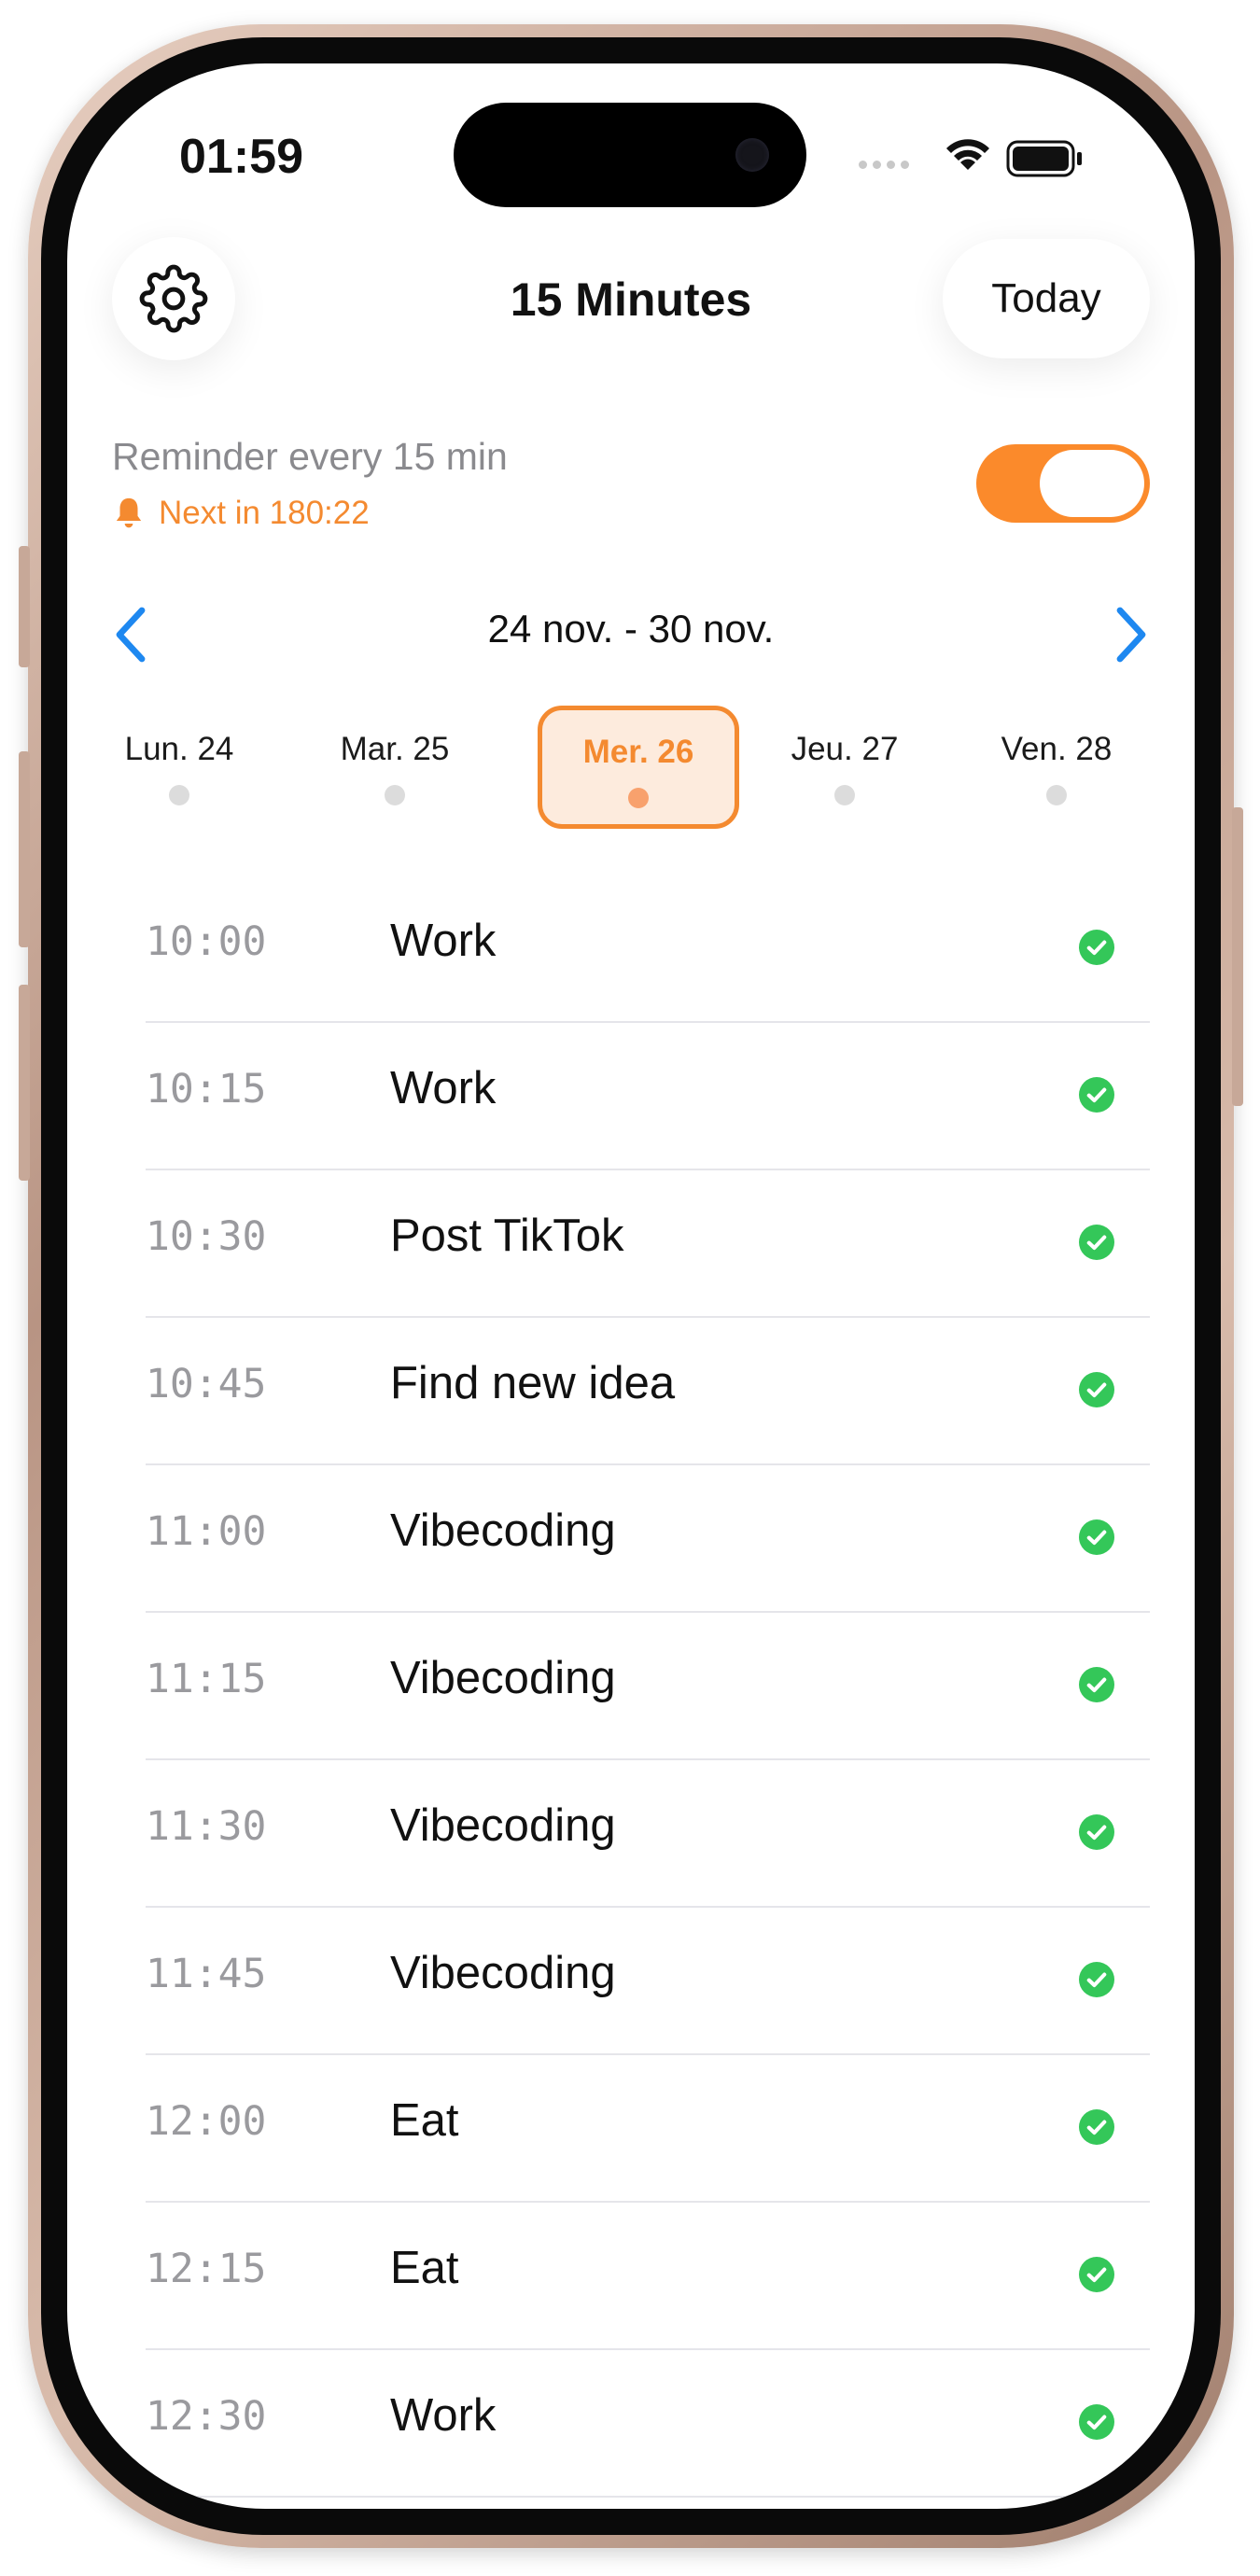 The width and height of the screenshot is (1260, 2576). What do you see at coordinates (845, 749) in the screenshot?
I see `day-label: Jeu. 27` at bounding box center [845, 749].